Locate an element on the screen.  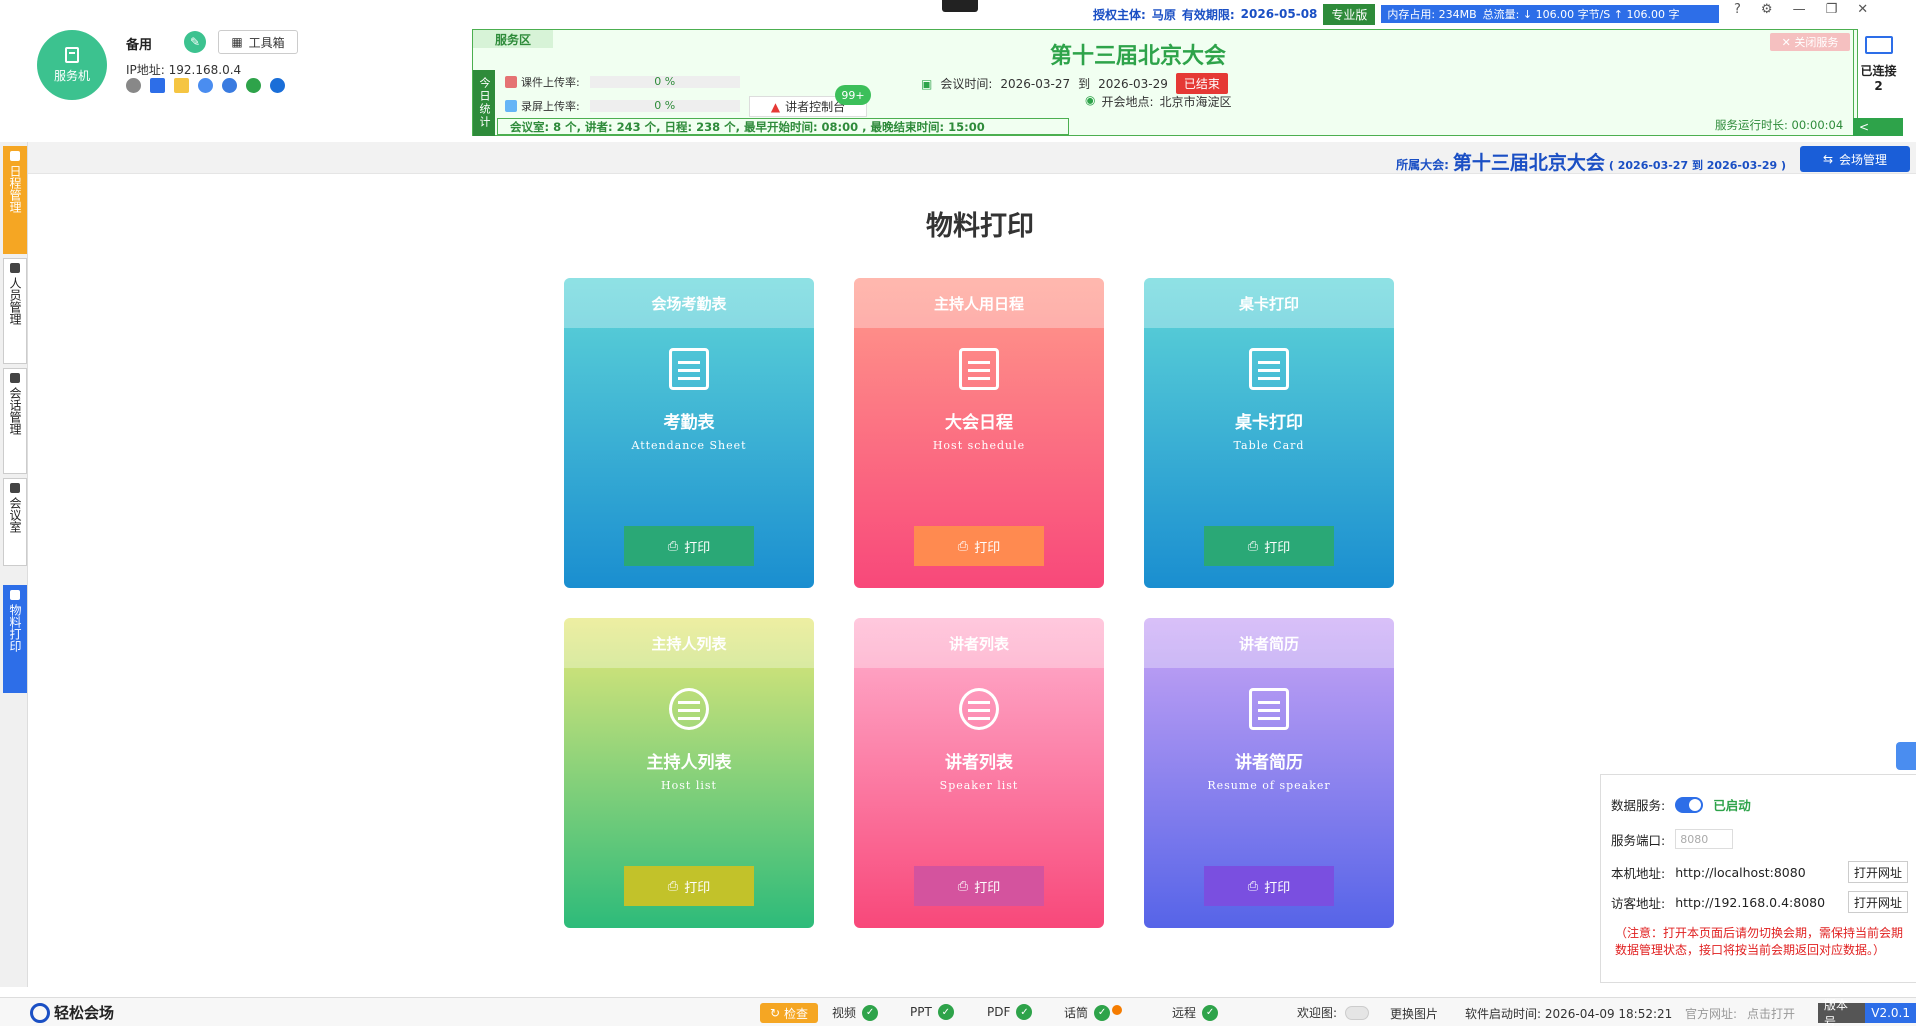
venue-management-button: ⇆ 会场管理 is located at coordinates (1855, 159).